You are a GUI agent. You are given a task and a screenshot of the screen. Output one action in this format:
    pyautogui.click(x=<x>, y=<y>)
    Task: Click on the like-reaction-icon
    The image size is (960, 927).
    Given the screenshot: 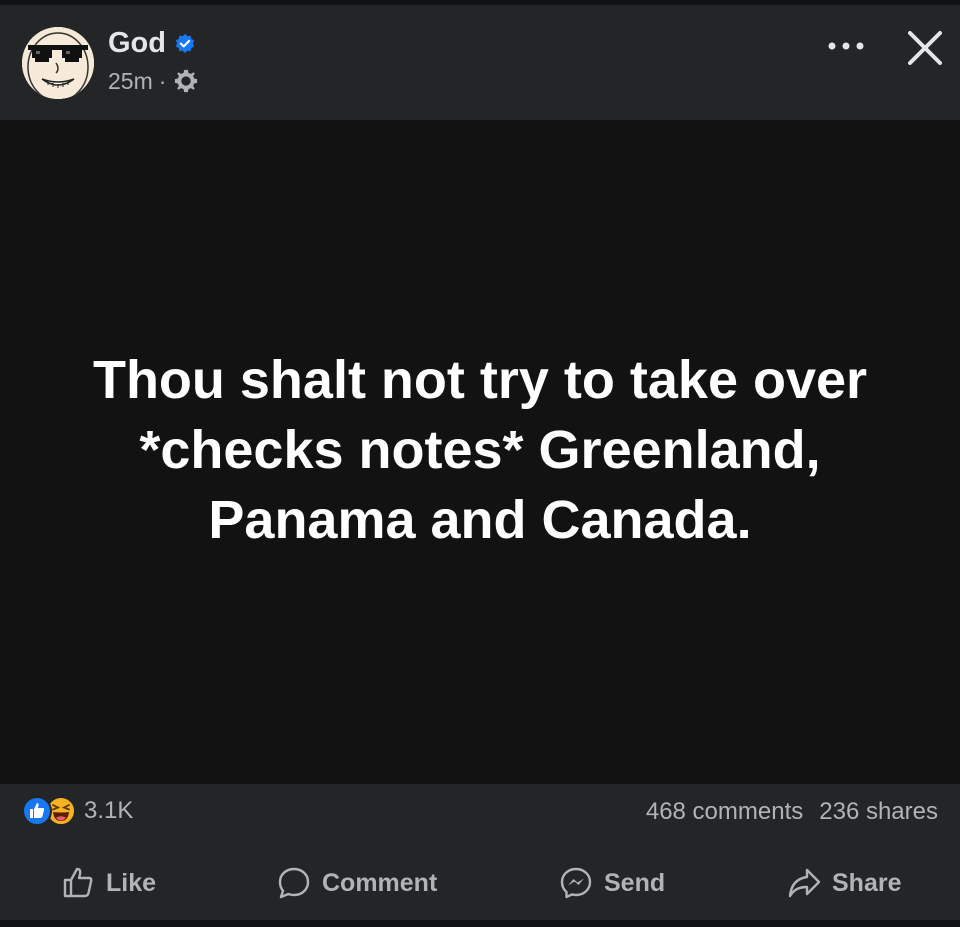 What is the action you would take?
    pyautogui.click(x=37, y=811)
    